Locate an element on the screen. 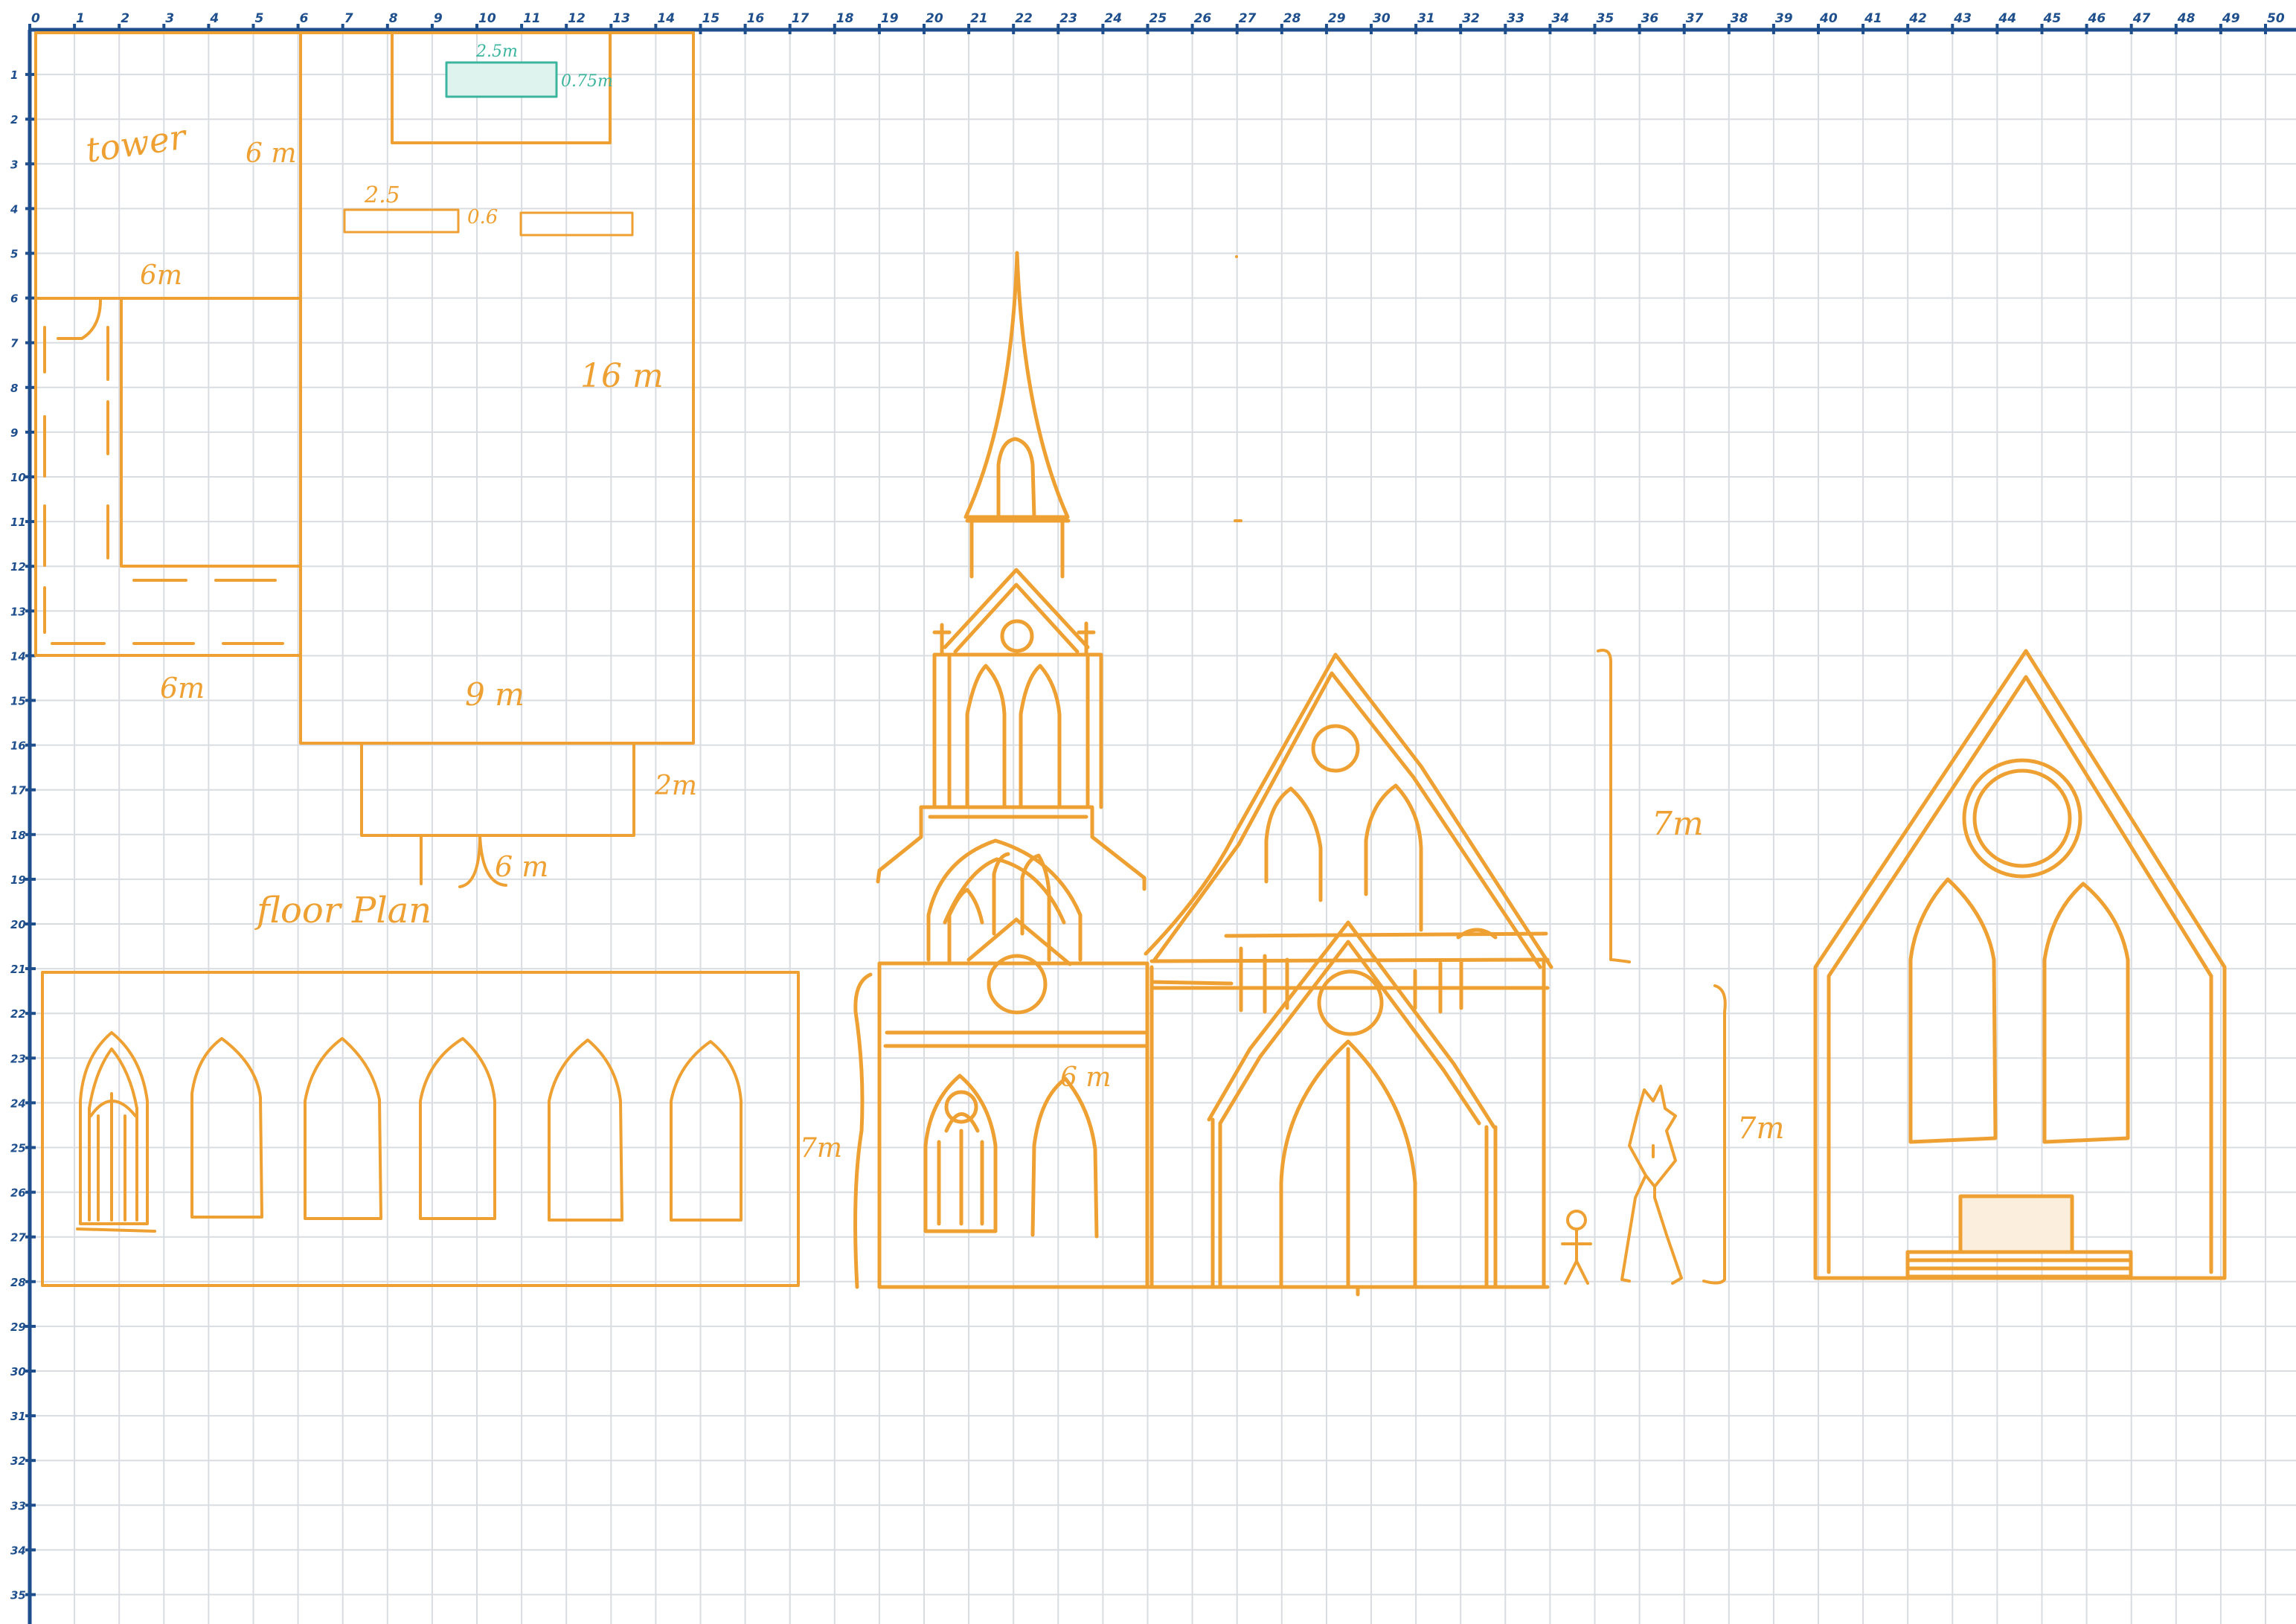 Image resolution: width=2296 pixels, height=1624 pixels. figure-height-label: 7m is located at coordinates (1760, 1128).